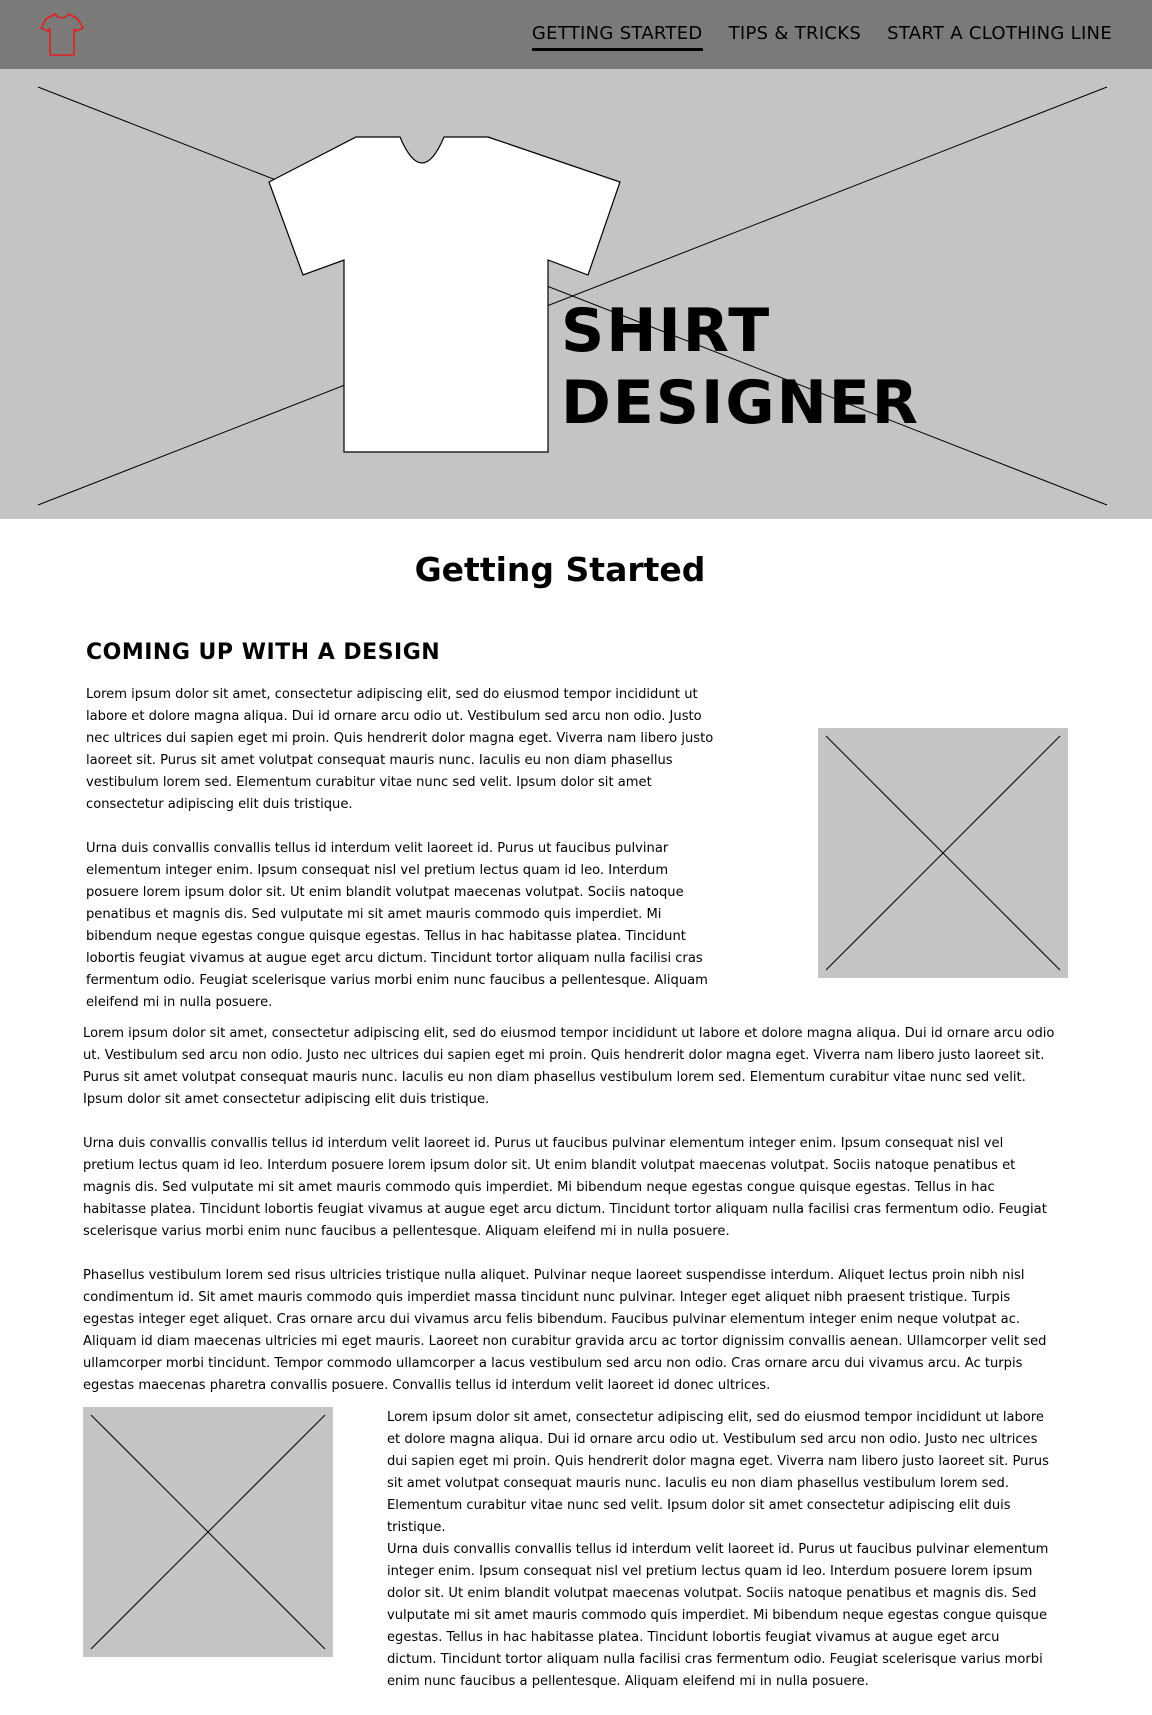  I want to click on hero-title: SHIRT DESIGNER, so click(740, 367).